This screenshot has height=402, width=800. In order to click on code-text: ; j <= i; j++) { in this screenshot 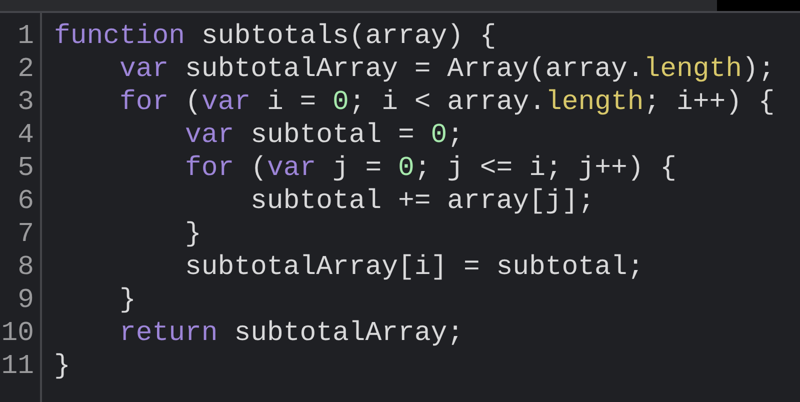, I will do `click(545, 168)`.